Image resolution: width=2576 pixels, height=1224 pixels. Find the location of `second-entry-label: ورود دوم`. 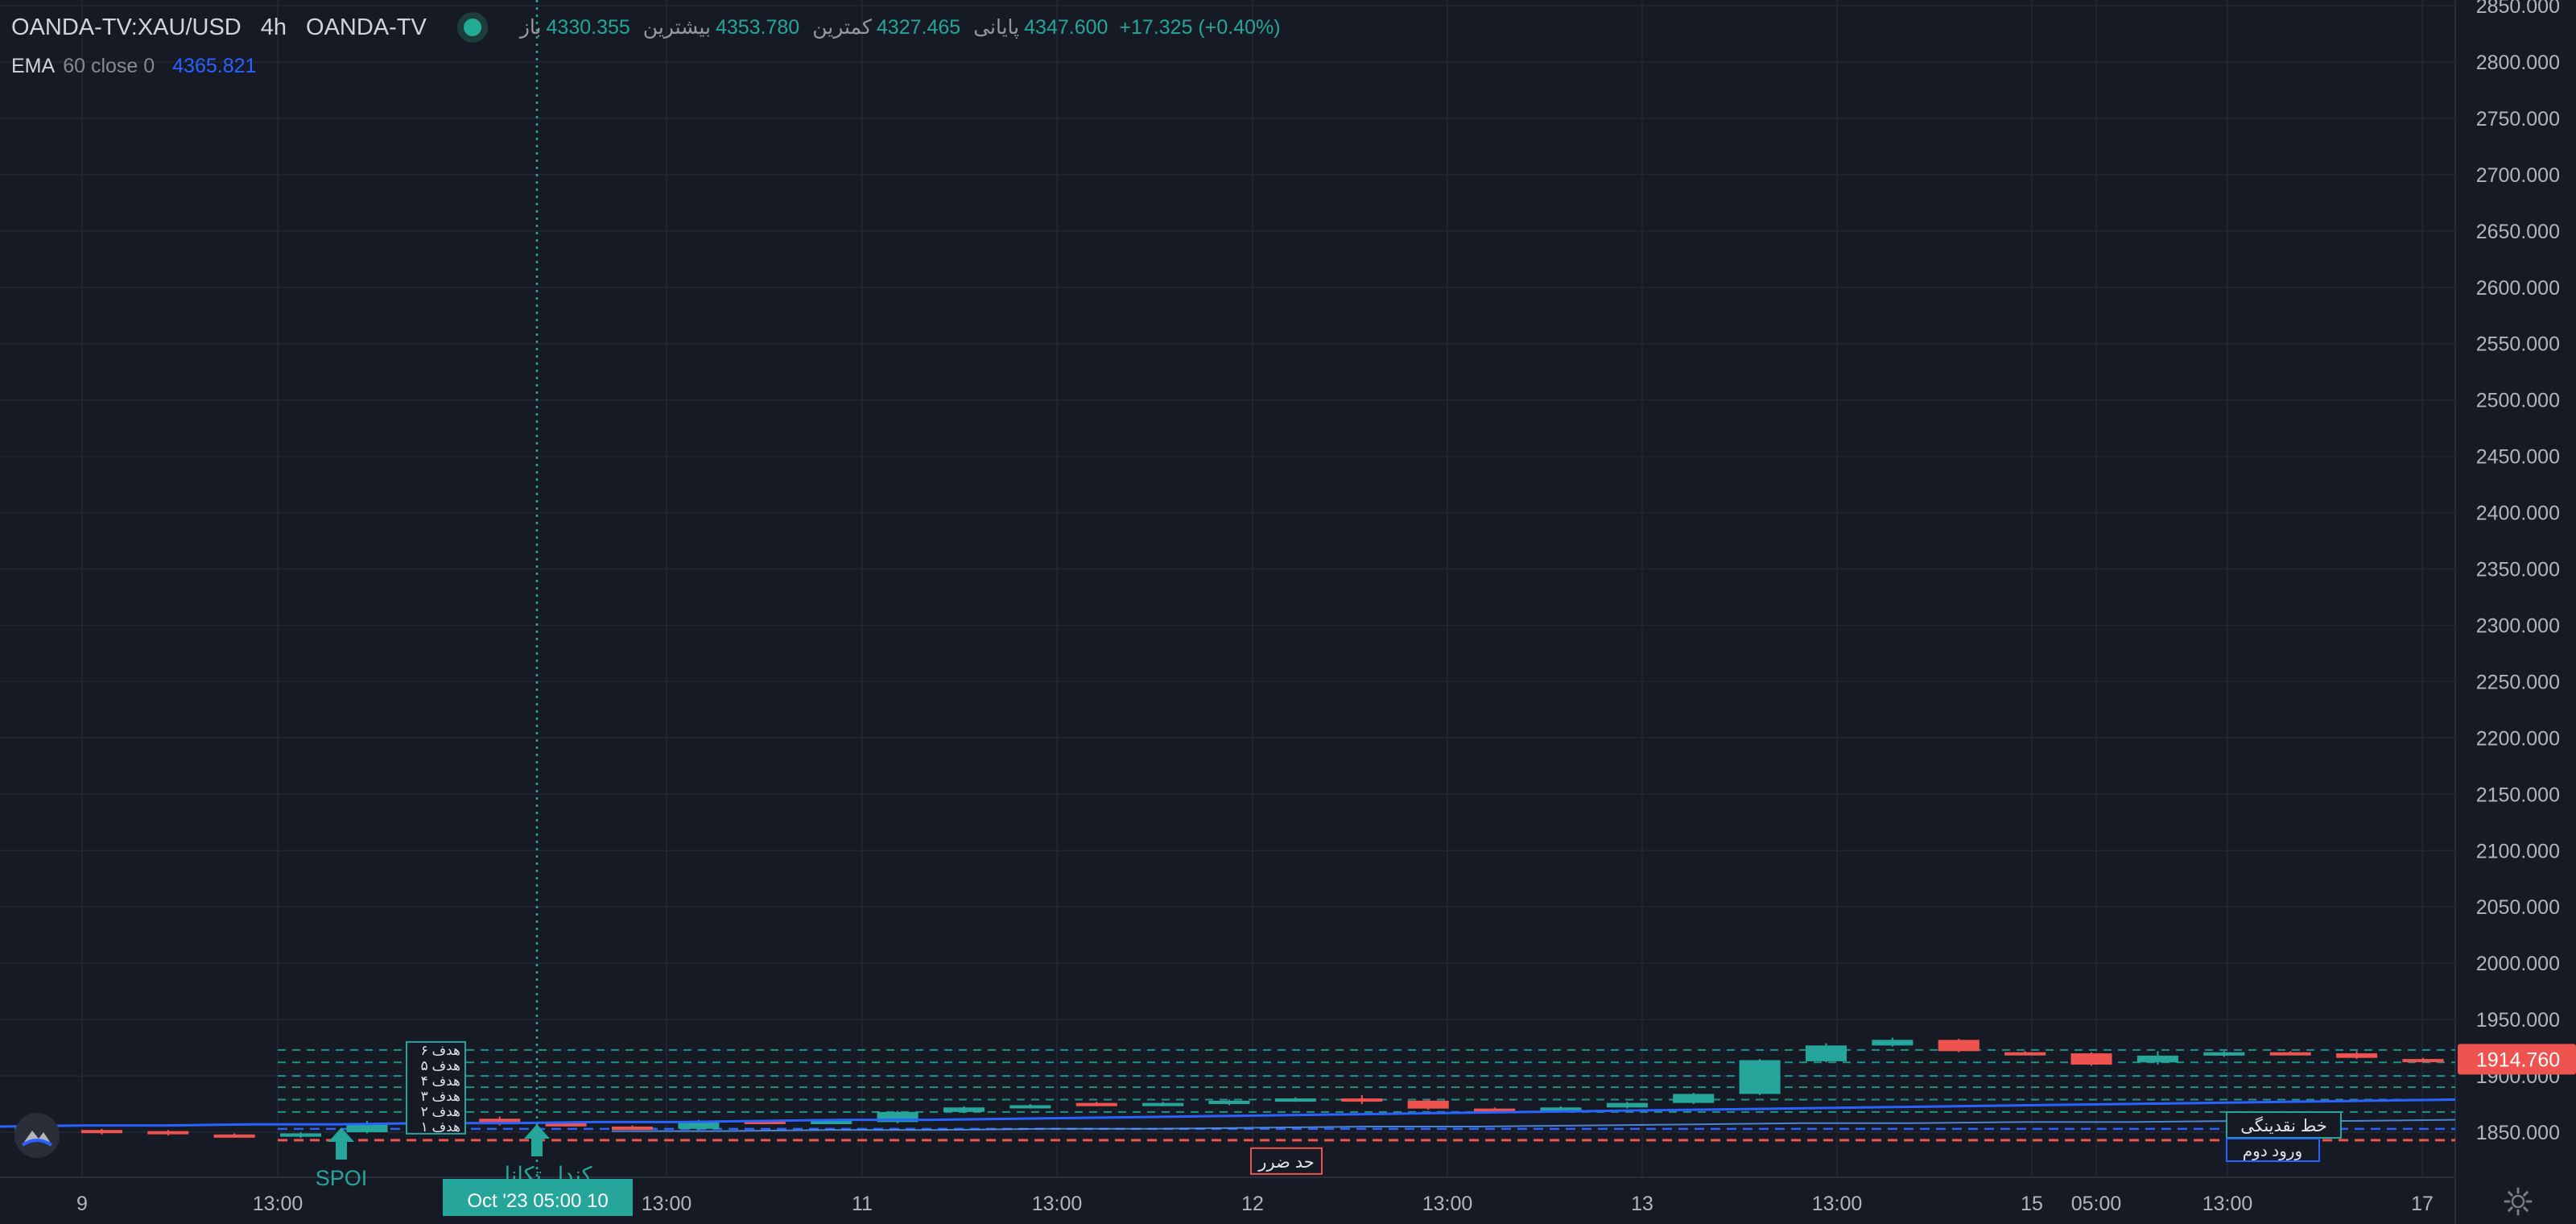

second-entry-label: ورود دوم is located at coordinates (2272, 1151).